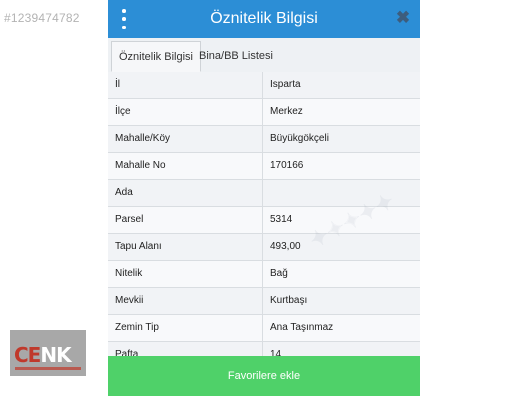 The height and width of the screenshot is (396, 528). I want to click on row-value: Büyükgökçeli, so click(299, 138).